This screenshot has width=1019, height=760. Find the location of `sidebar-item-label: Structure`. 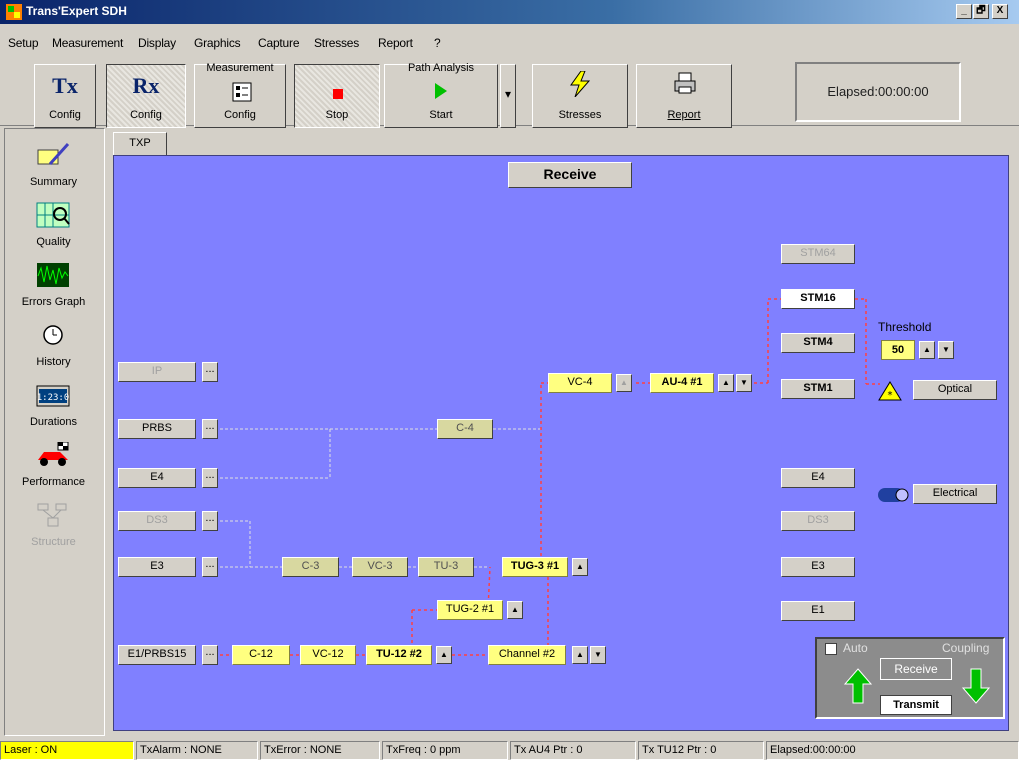

sidebar-item-label: Structure is located at coordinates (53, 542).